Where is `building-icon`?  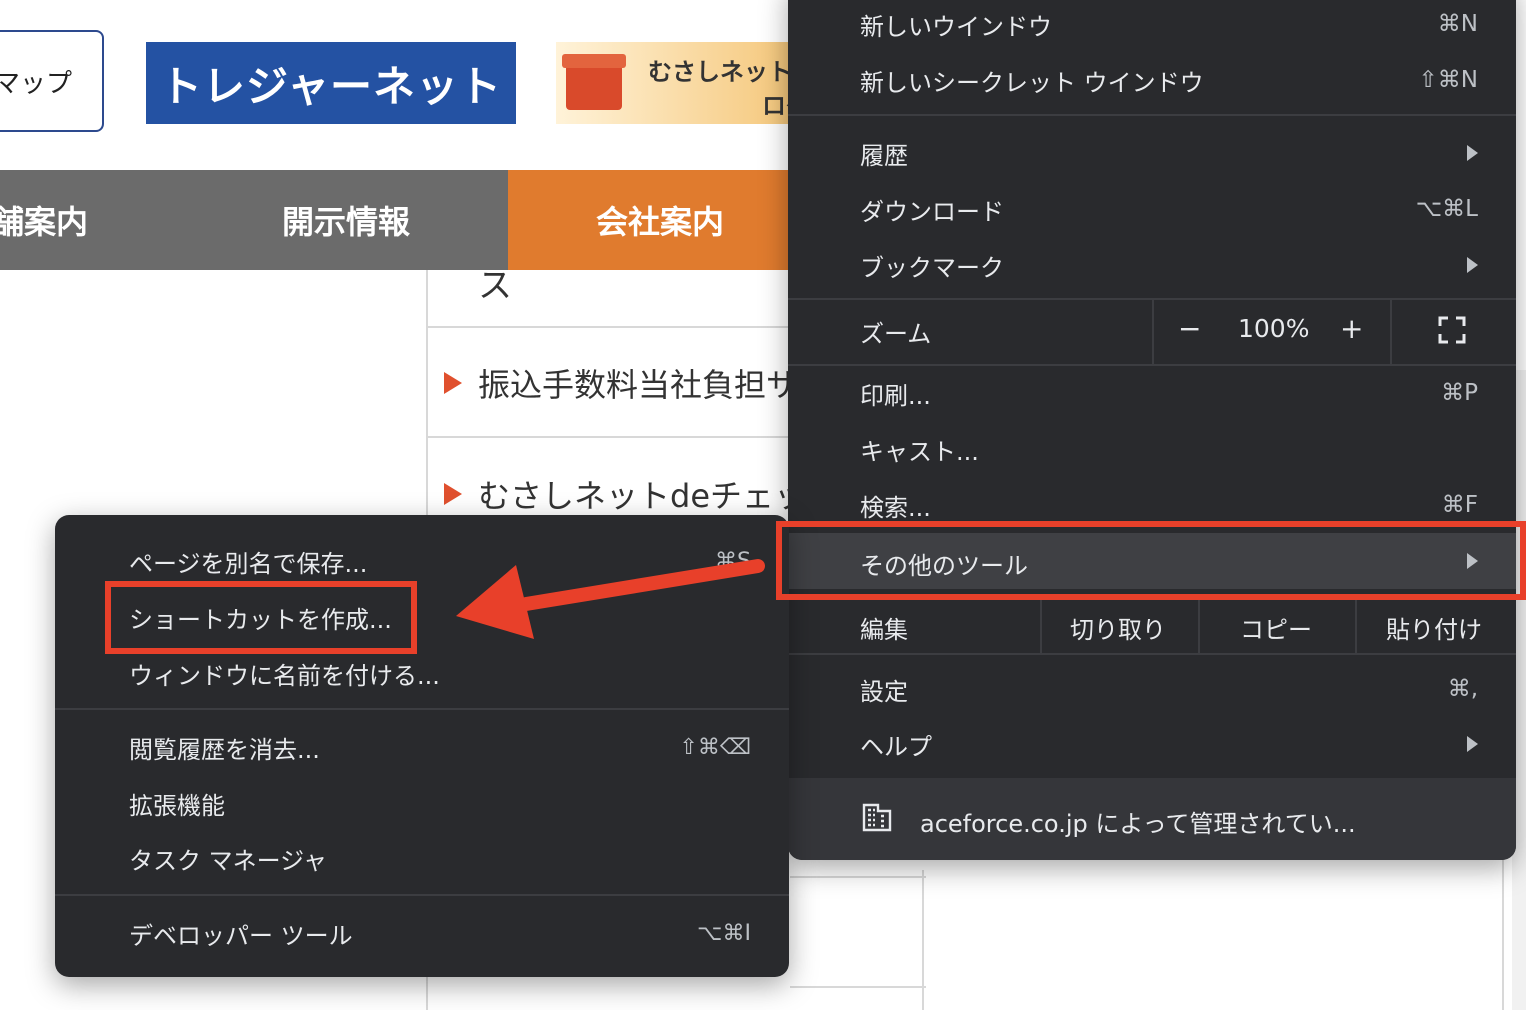
building-icon is located at coordinates (877, 817).